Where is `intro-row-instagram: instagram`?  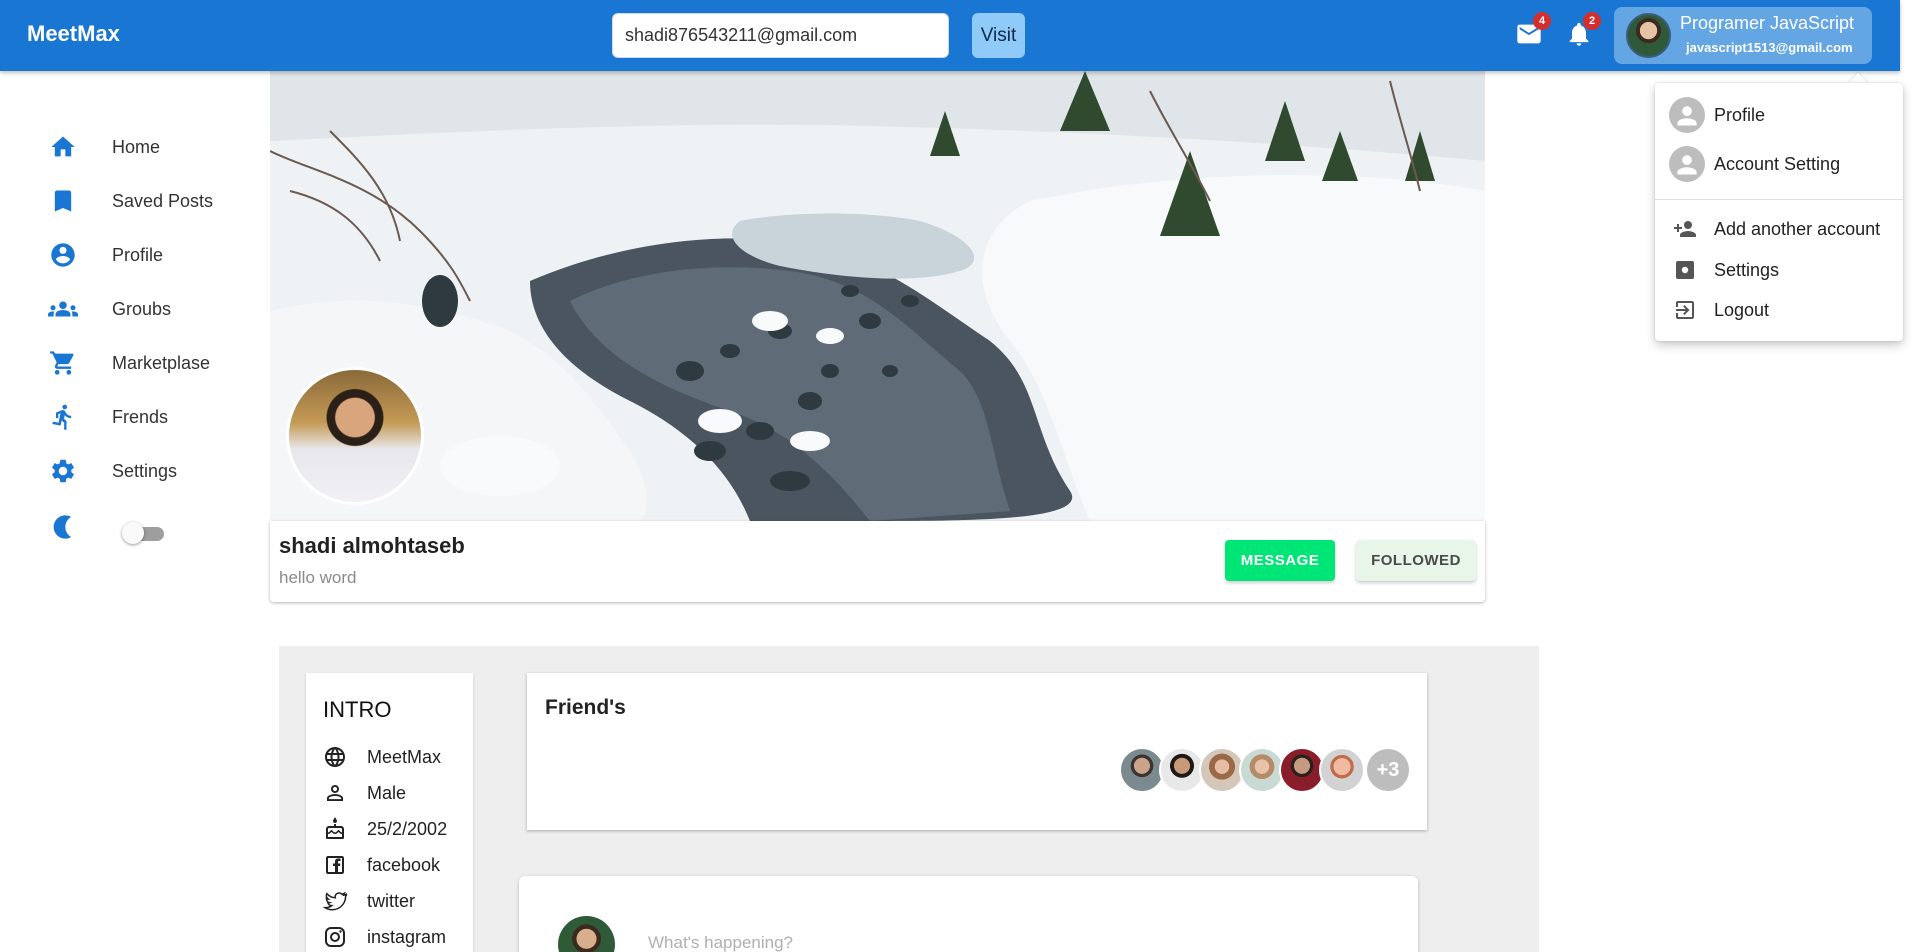 intro-row-instagram: instagram is located at coordinates (384, 937).